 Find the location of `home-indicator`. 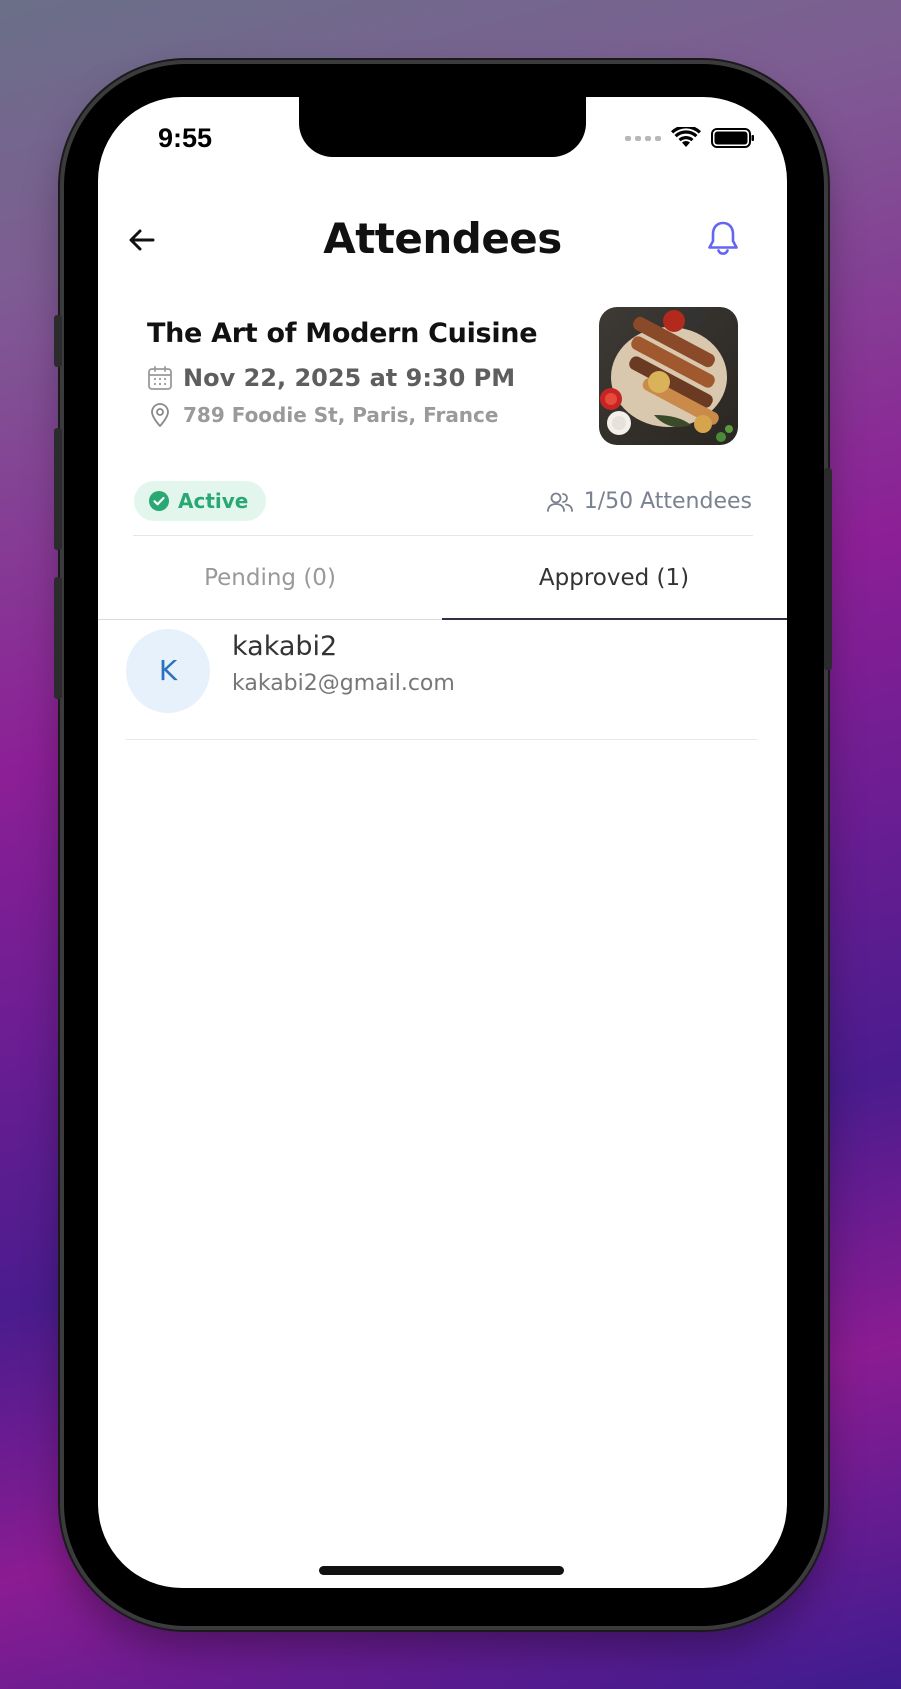

home-indicator is located at coordinates (441, 1570).